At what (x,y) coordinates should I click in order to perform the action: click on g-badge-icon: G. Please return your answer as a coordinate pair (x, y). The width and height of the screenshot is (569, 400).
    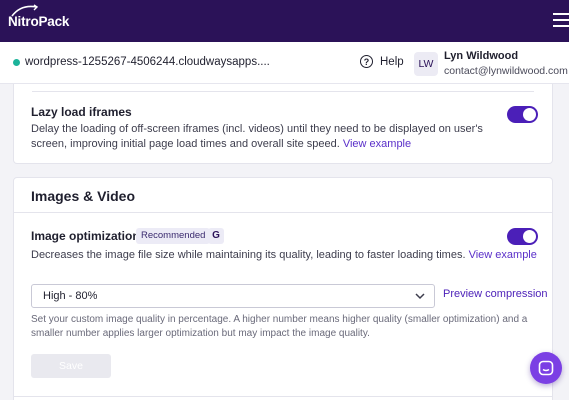
    Looking at the image, I should click on (216, 236).